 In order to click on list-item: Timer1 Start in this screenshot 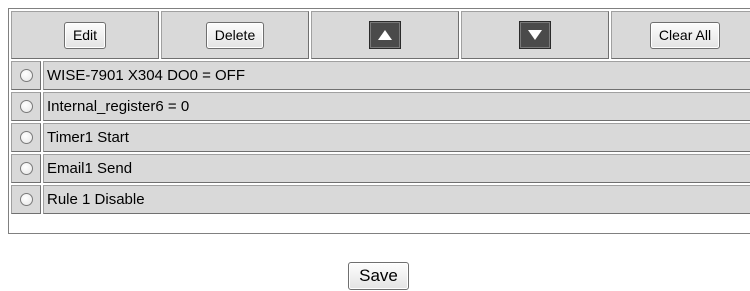, I will do `click(380, 137)`.